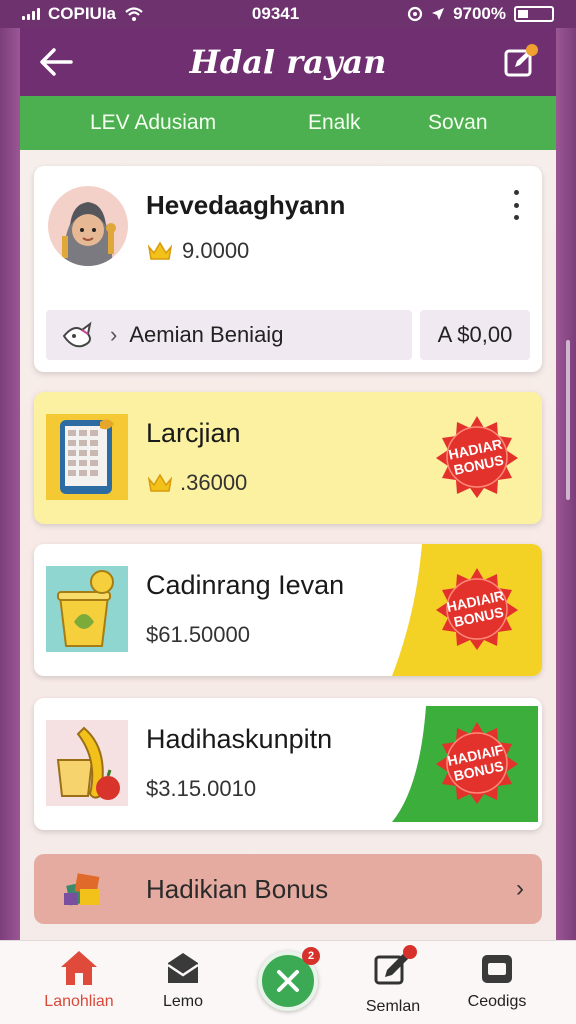  I want to click on nav-mail: Lemo, so click(183, 980).